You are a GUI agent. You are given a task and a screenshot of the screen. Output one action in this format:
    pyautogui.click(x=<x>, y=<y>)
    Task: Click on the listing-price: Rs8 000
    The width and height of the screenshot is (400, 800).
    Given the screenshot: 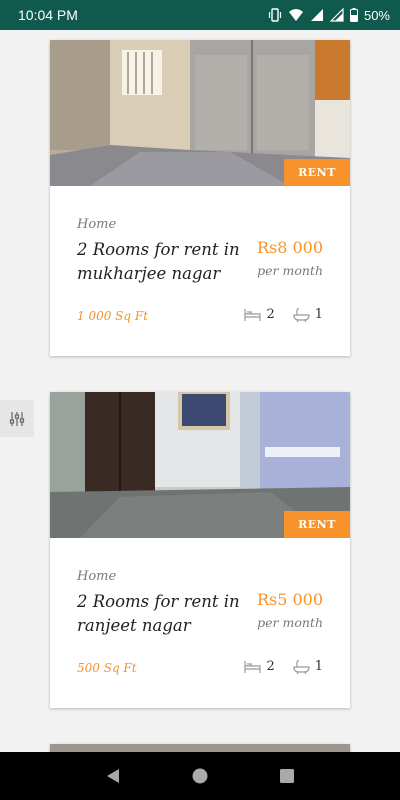 What is the action you would take?
    pyautogui.click(x=289, y=247)
    